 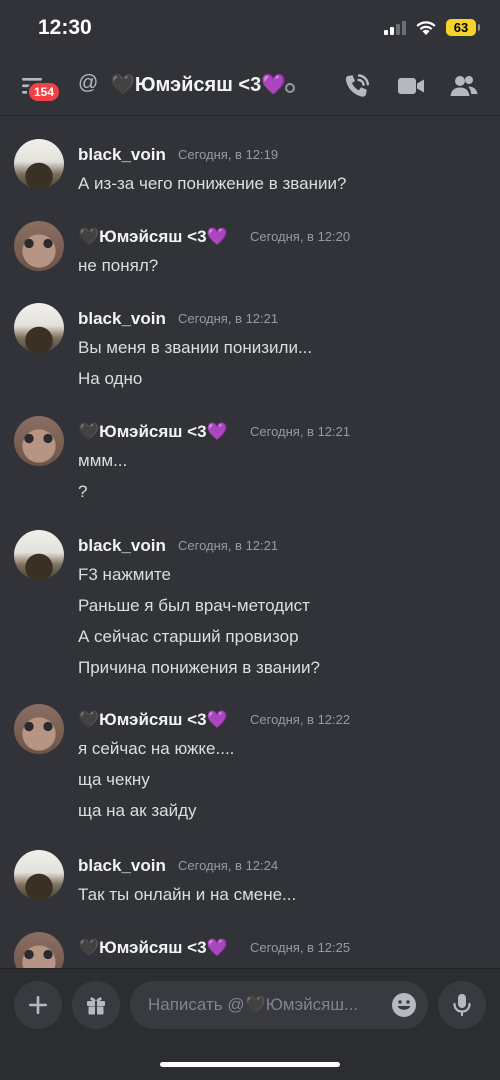 What do you see at coordinates (88, 83) in the screenshot?
I see `at-icon: @` at bounding box center [88, 83].